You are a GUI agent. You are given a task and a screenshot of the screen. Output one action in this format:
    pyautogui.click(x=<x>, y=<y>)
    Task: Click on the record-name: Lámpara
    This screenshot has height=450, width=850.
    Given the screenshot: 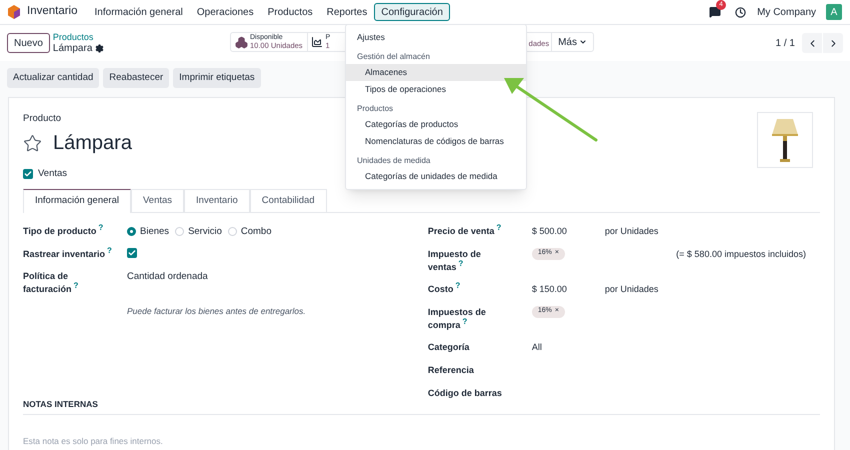 What is the action you would take?
    pyautogui.click(x=72, y=48)
    